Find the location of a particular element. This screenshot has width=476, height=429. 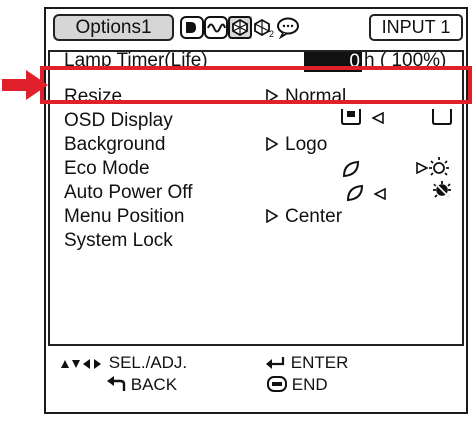

menu-item-label: Auto Power Off is located at coordinates (128, 192).